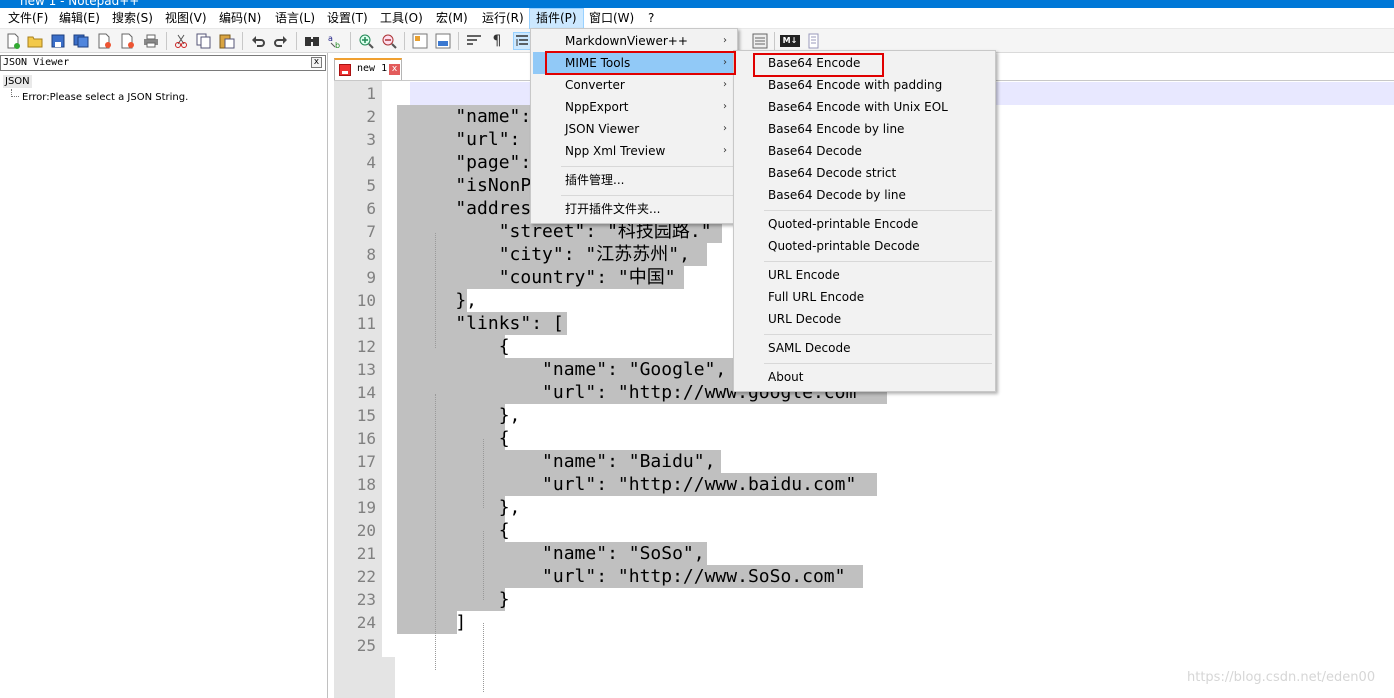  I want to click on document-map-icon, so click(813, 41).